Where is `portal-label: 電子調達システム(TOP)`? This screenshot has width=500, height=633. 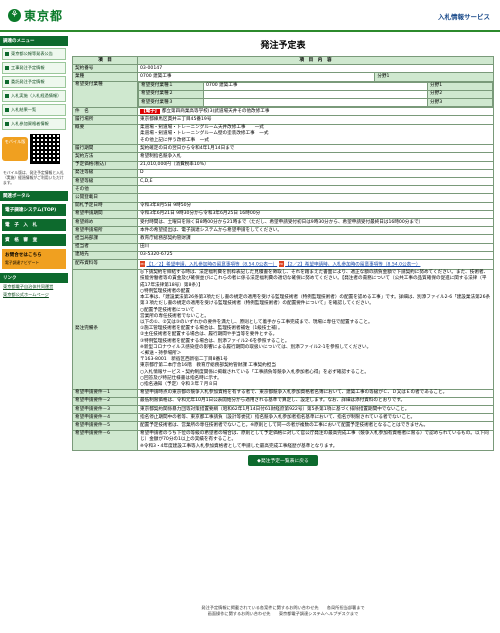 portal-label: 電子調達システム(TOP) is located at coordinates (31, 210).